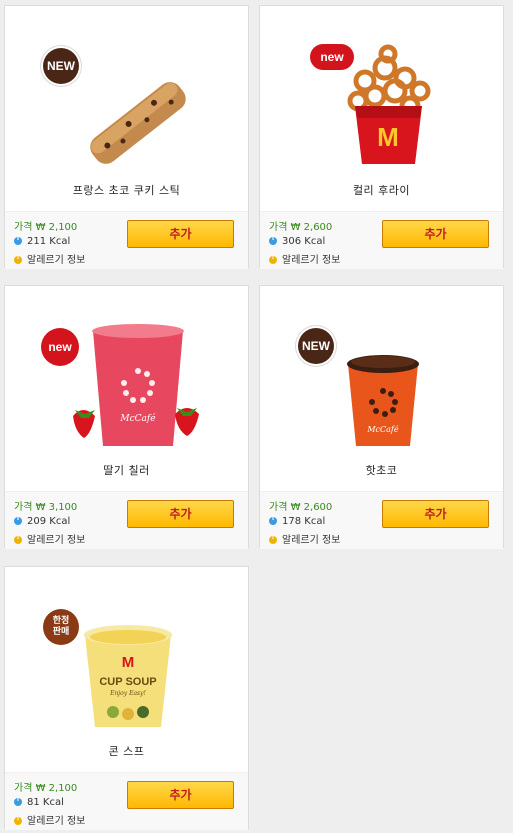  Describe the element at coordinates (389, 104) in the screenshot. I see `curly-fries-image: M` at that location.